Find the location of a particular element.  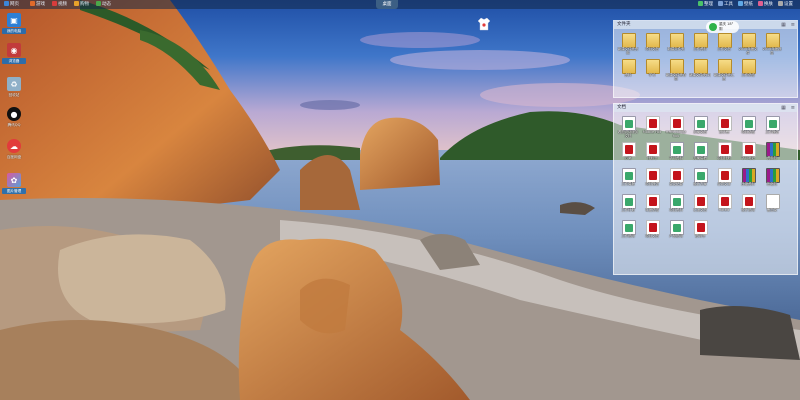

desktop-icon-photo: ✿ 图片管理 is located at coordinates (14, 184).